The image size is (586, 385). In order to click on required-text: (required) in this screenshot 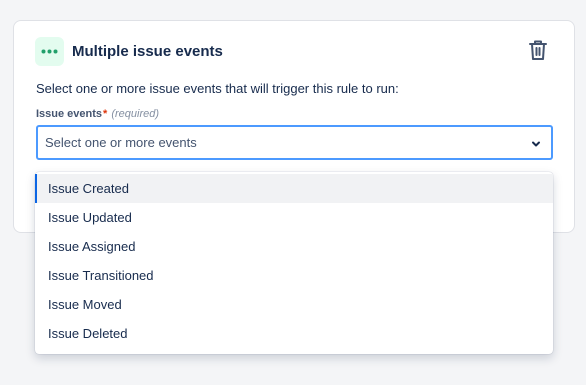, I will do `click(135, 114)`.